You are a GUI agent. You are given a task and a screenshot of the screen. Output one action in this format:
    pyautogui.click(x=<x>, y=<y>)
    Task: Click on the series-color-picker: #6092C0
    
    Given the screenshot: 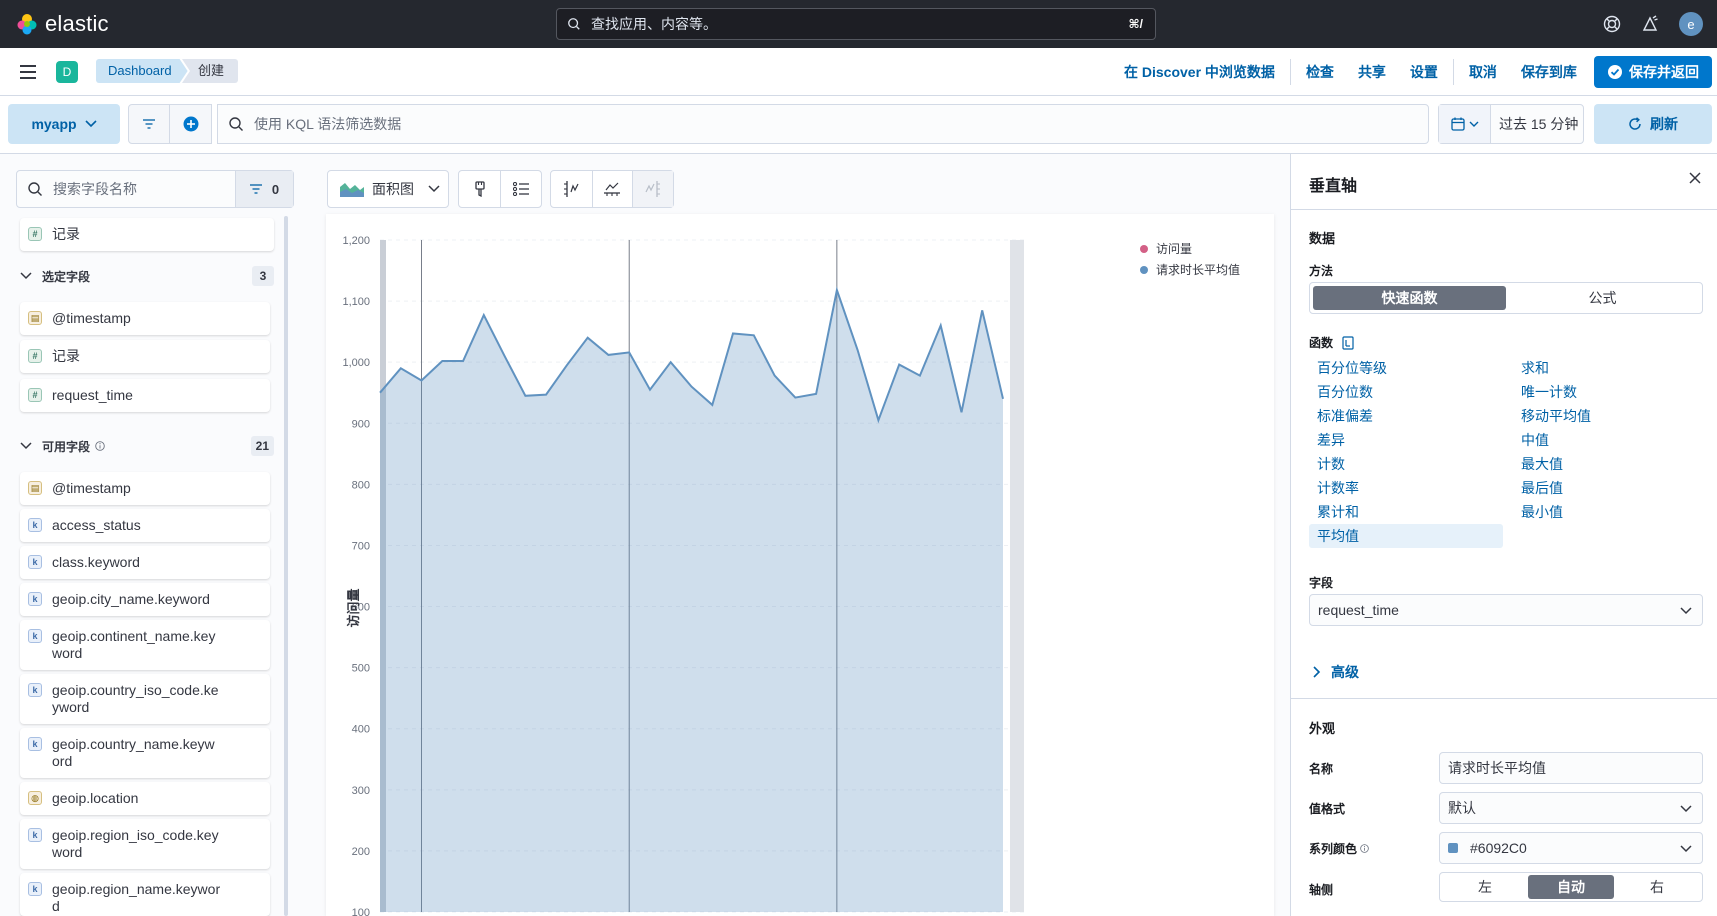 What is the action you would take?
    pyautogui.click(x=1571, y=848)
    